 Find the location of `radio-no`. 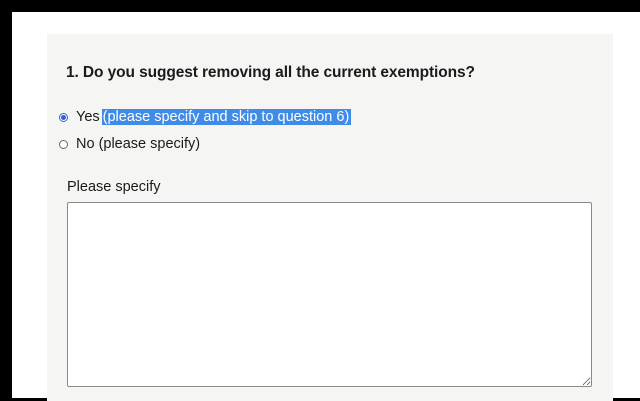

radio-no is located at coordinates (63, 144).